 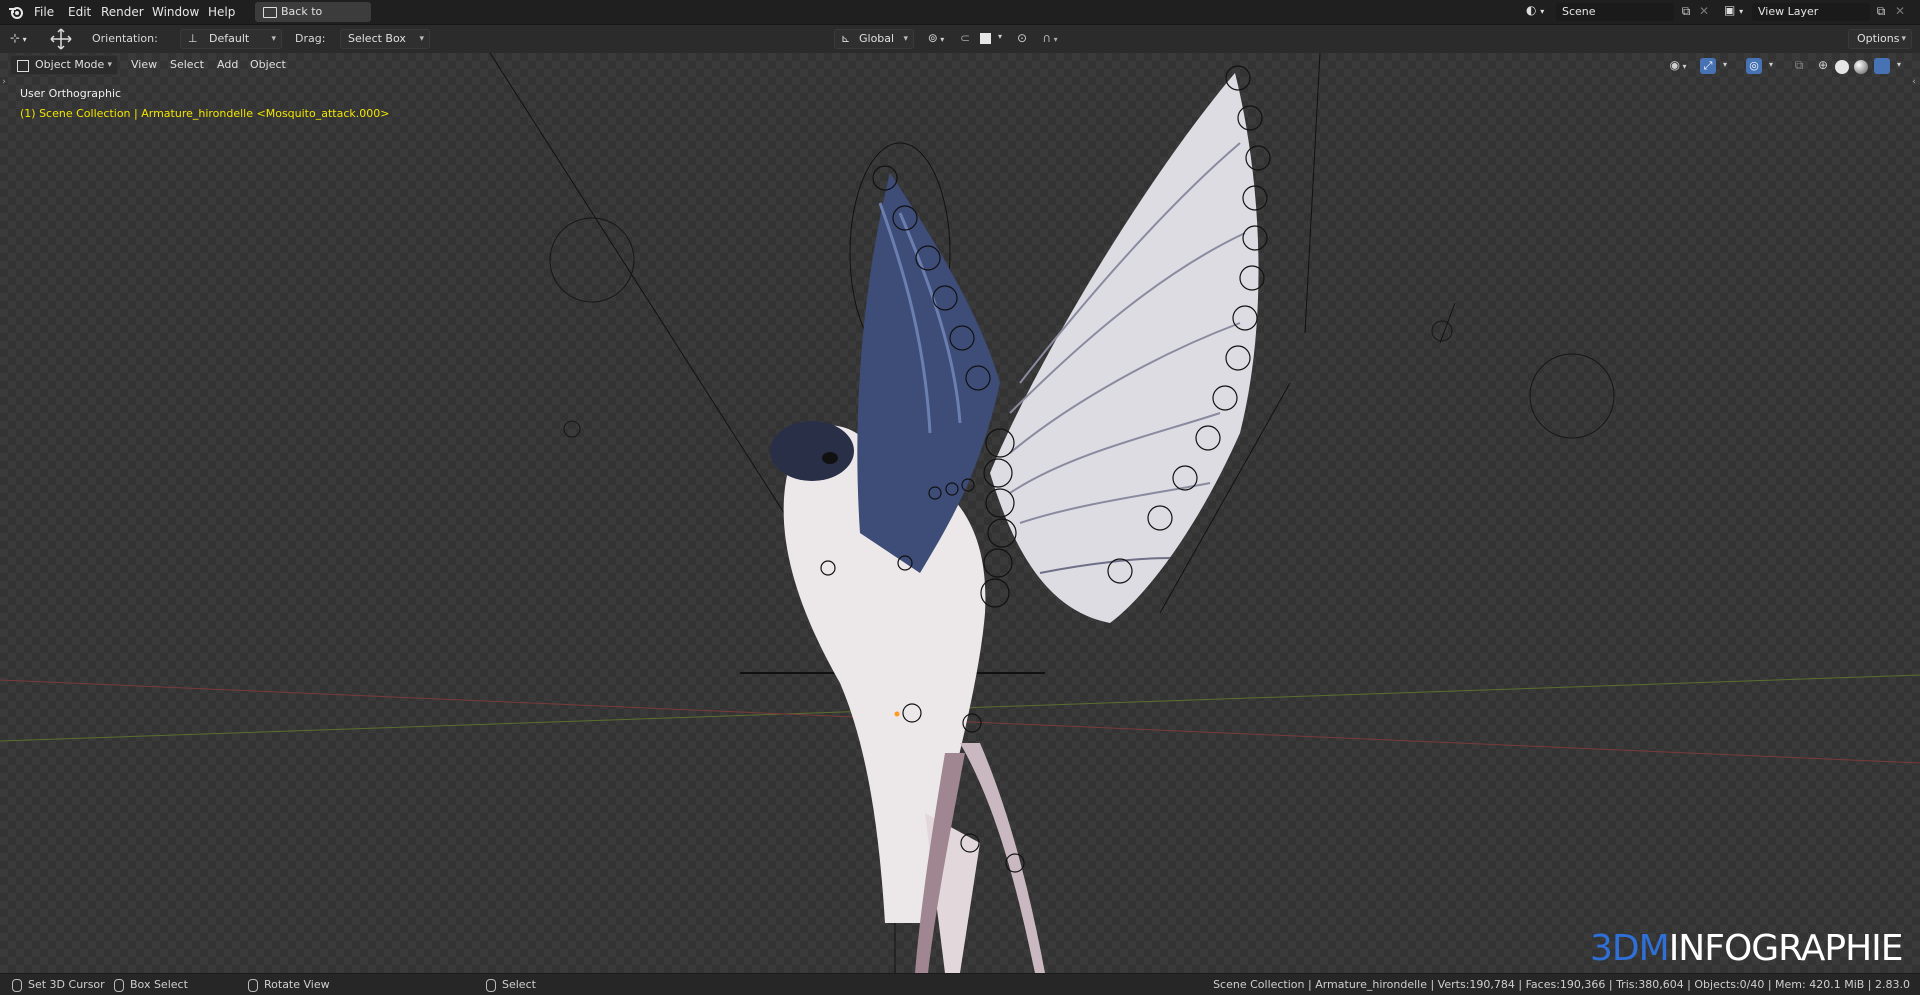 I want to click on mouse-drag-icon, so click(x=119, y=985).